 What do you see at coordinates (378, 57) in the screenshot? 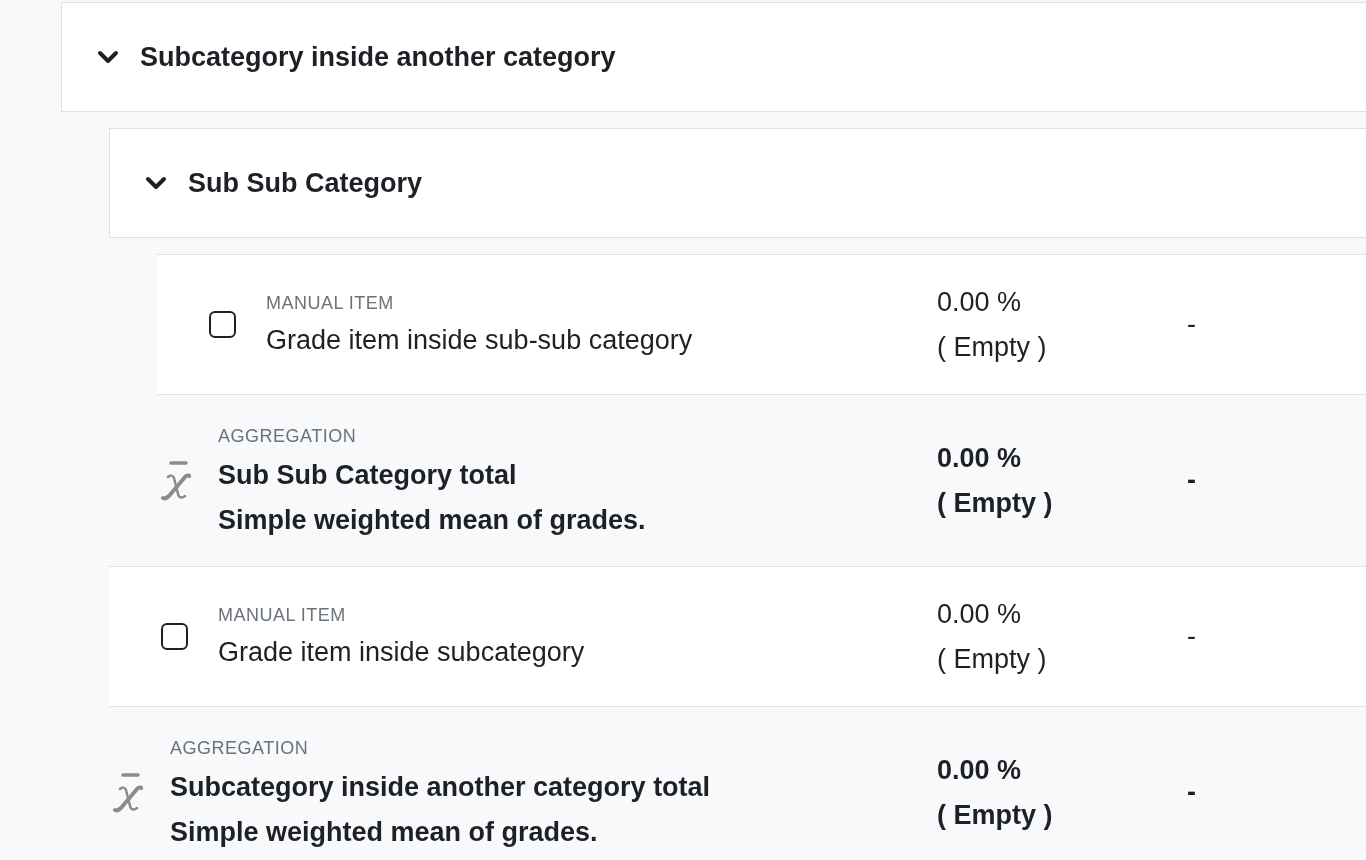
I see `category-title: Subcategory inside another category` at bounding box center [378, 57].